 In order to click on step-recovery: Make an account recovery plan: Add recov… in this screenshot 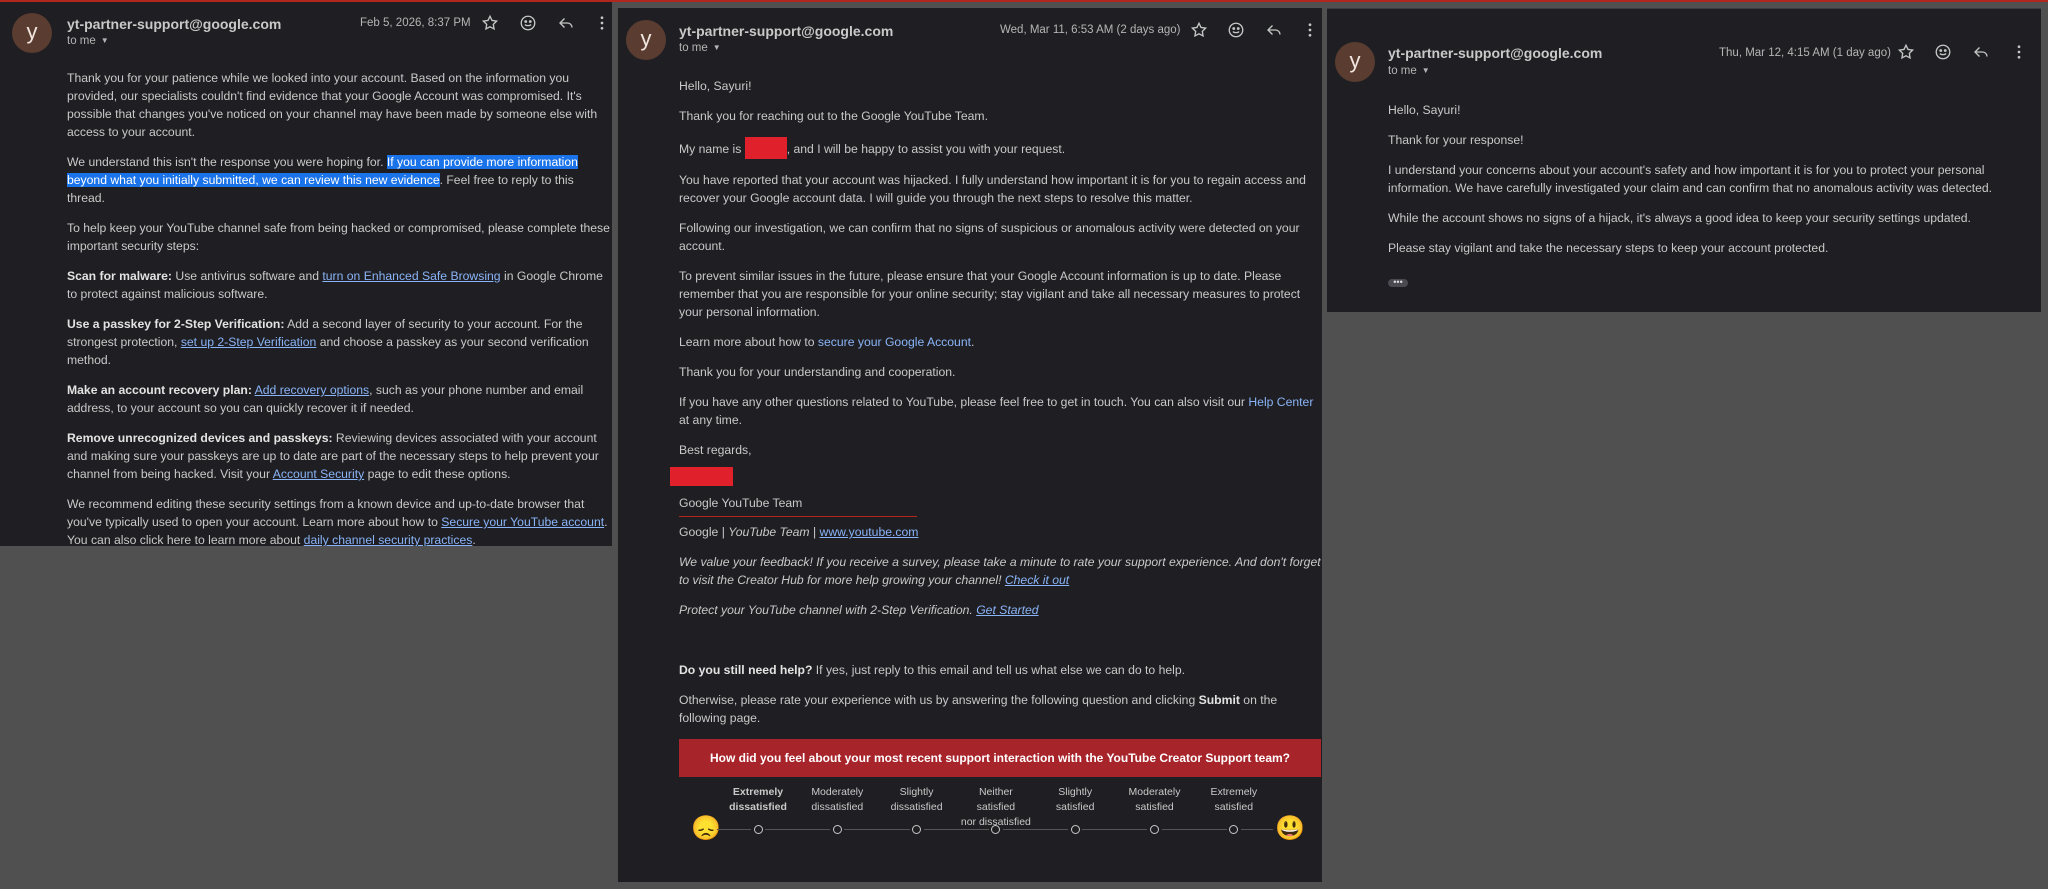, I will do `click(325, 399)`.